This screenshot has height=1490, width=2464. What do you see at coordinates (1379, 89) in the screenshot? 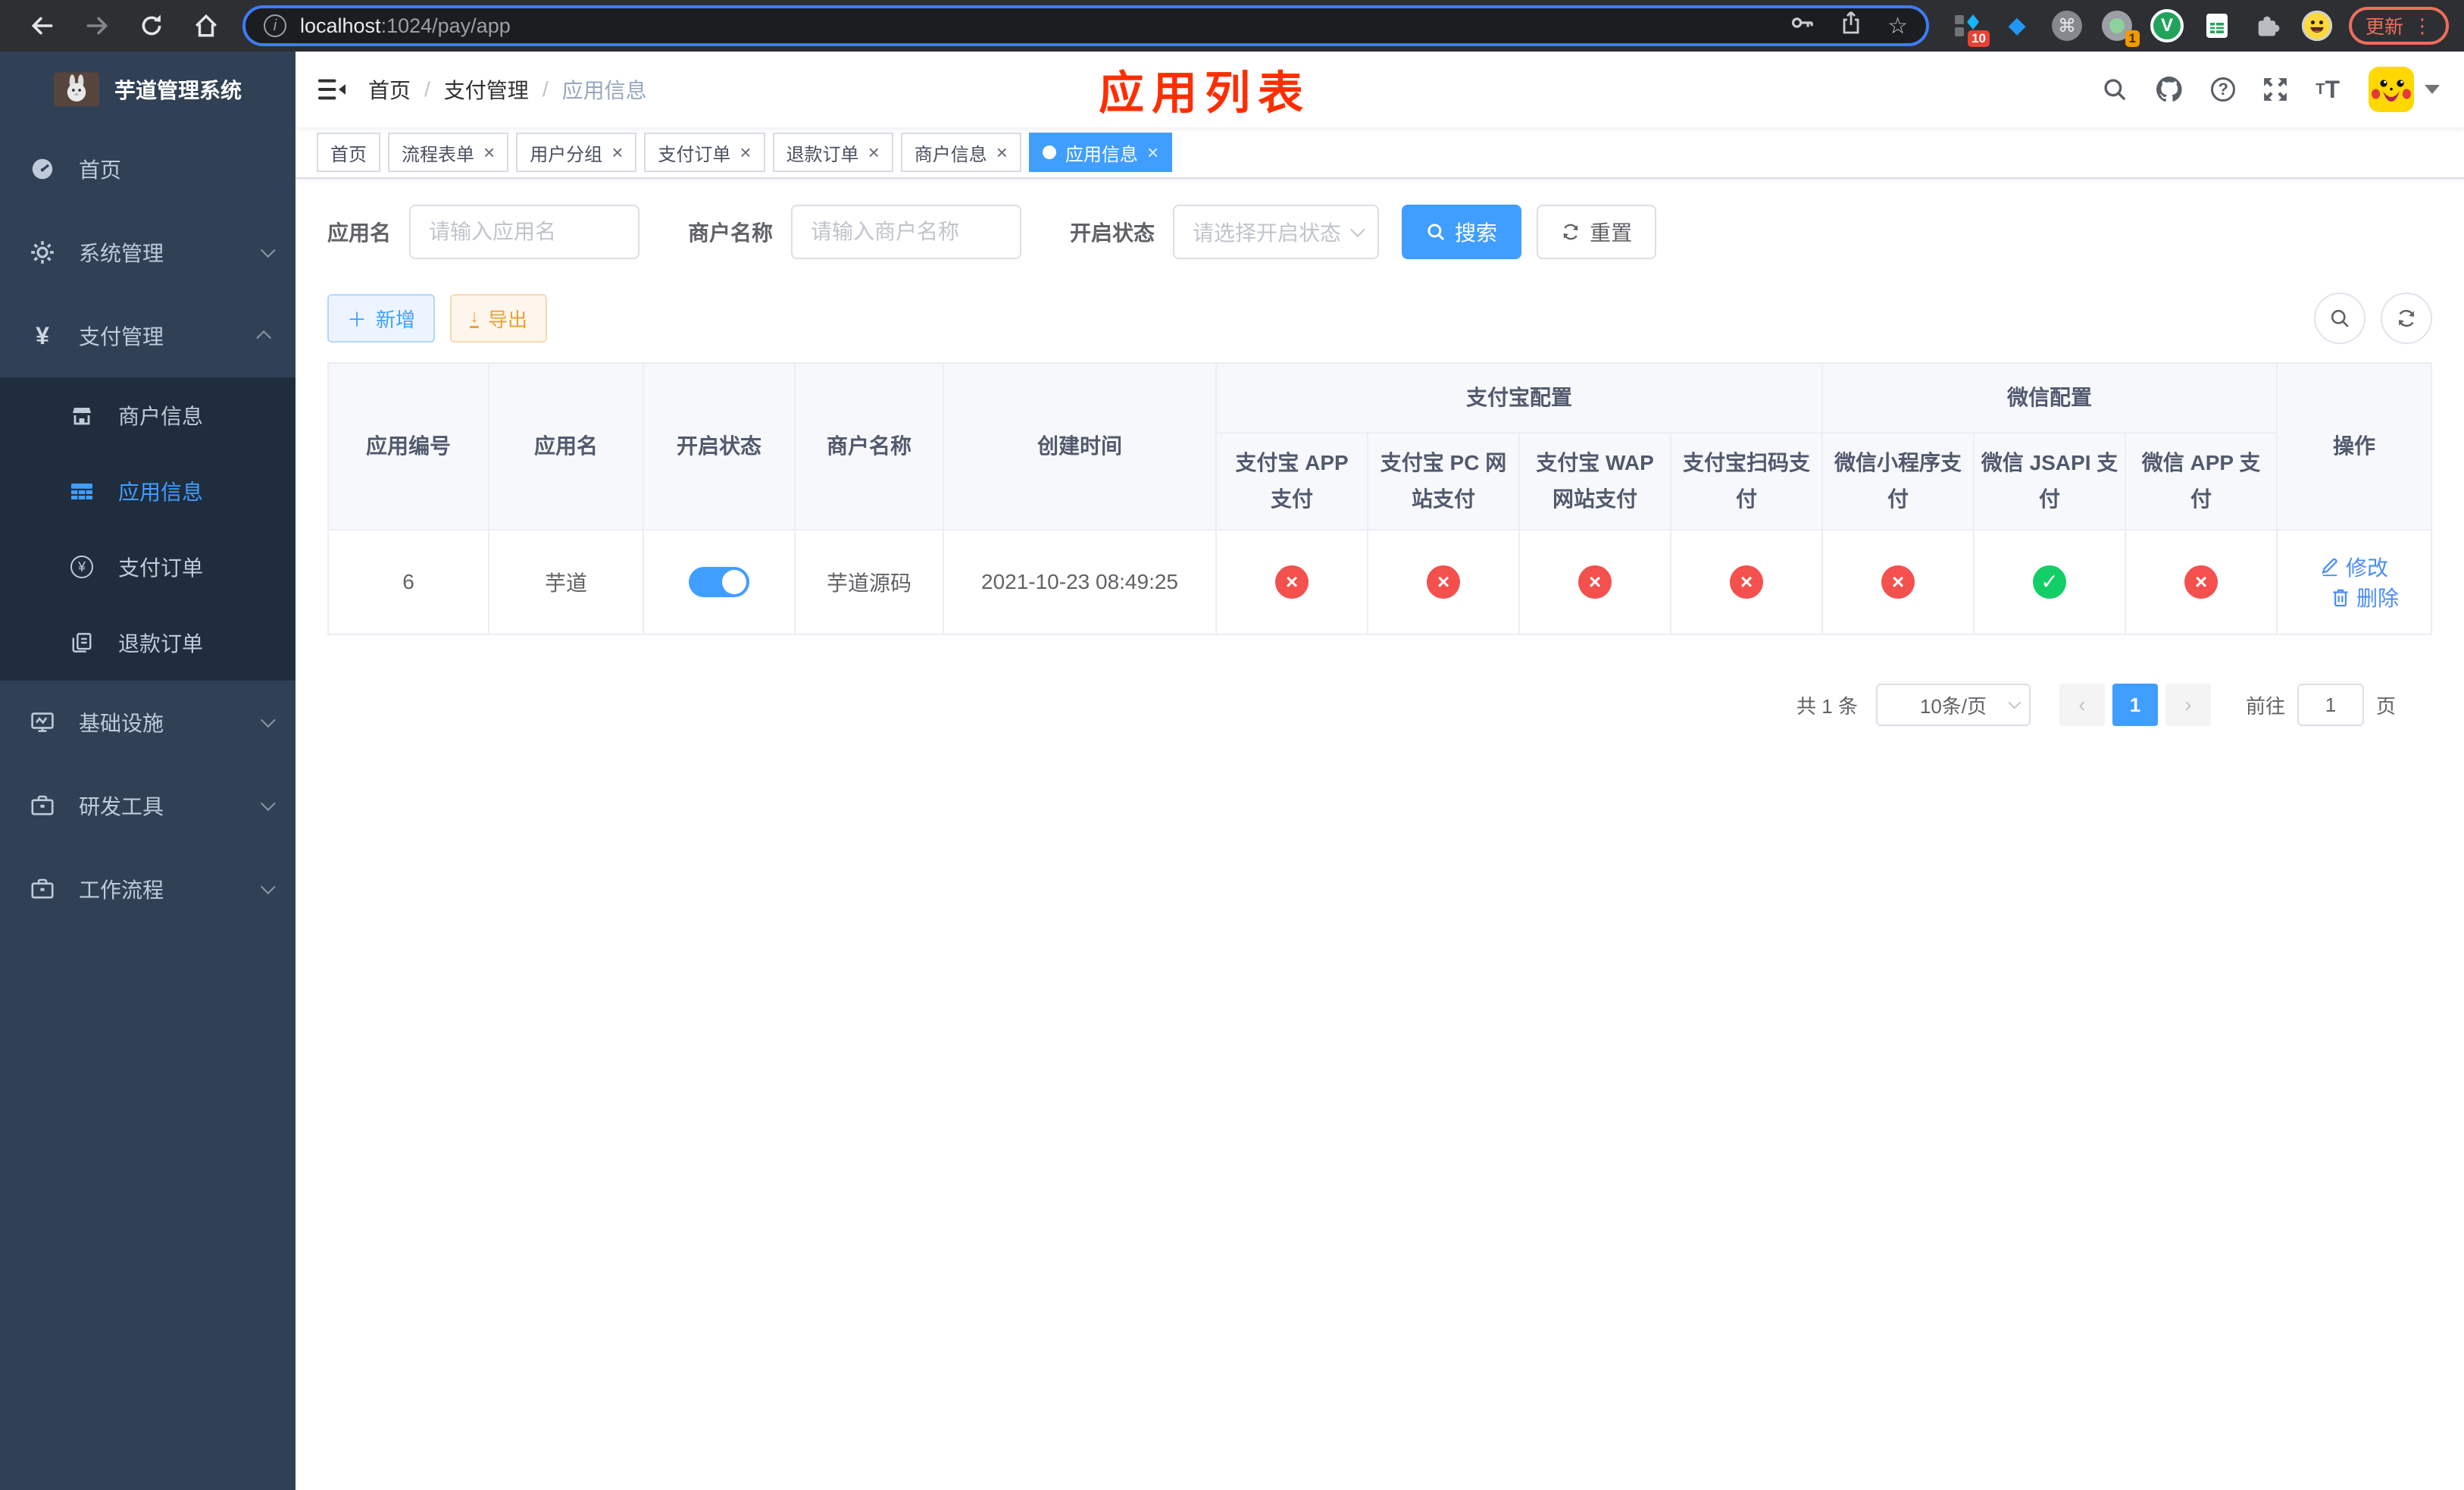
I see `top-navbar: 首页 / 支付管理 / 应用信息 应用列表 ? TT` at bounding box center [1379, 89].